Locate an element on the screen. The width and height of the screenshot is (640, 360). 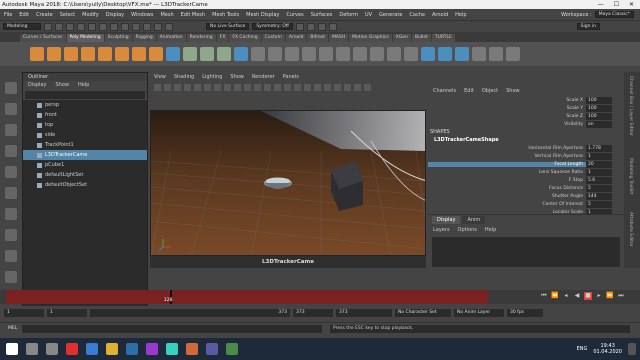
save-scene-icon is located at coordinates (70, 26).